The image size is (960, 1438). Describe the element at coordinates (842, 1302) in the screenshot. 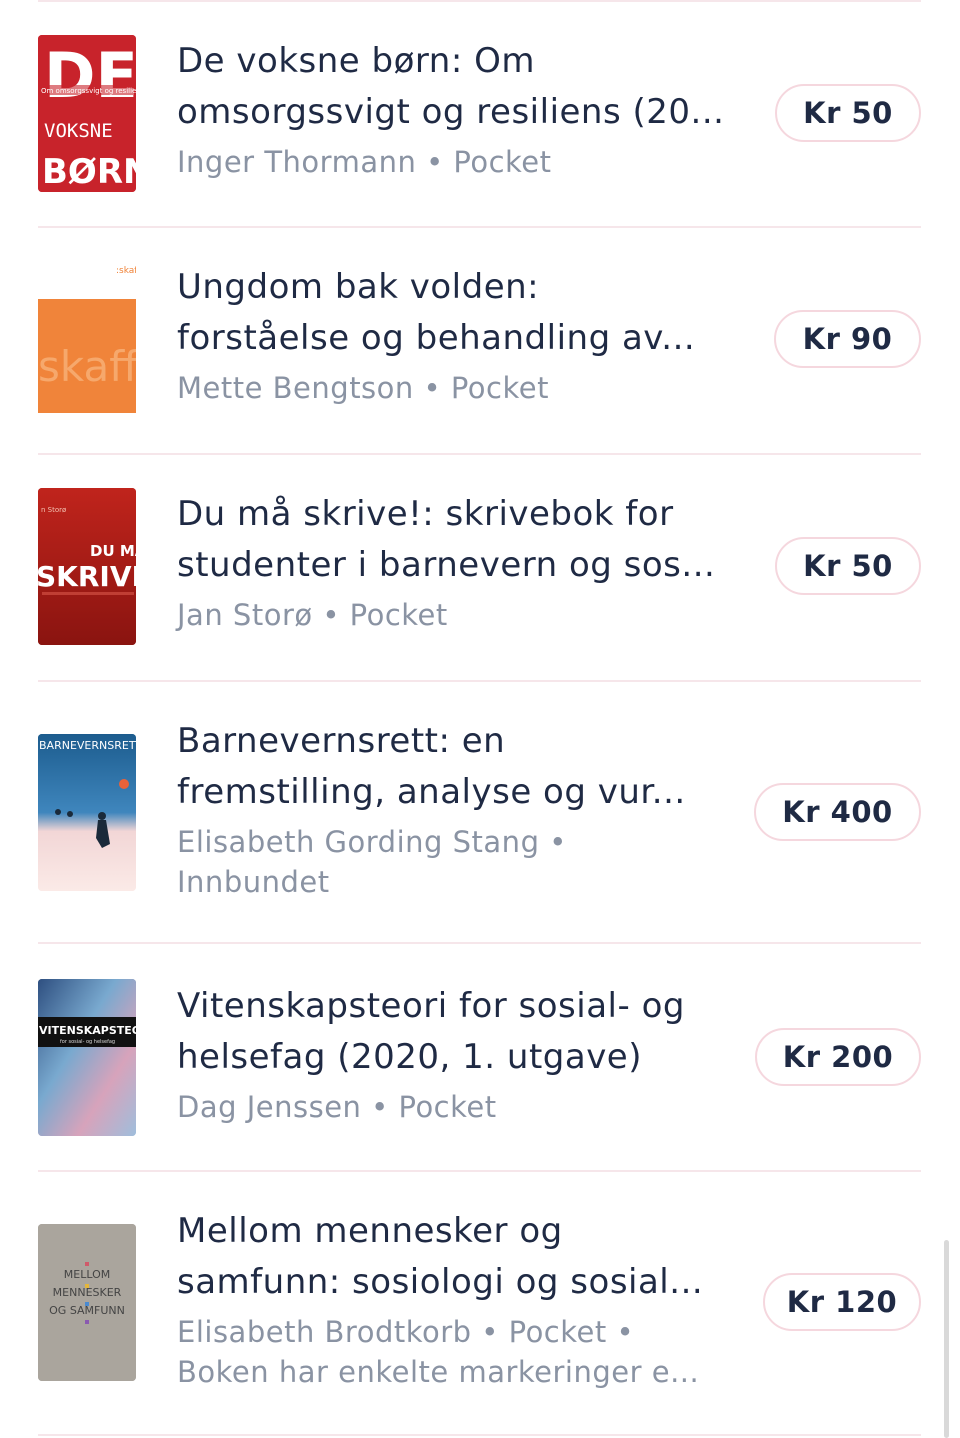

I see `price-button: Kr 120` at that location.